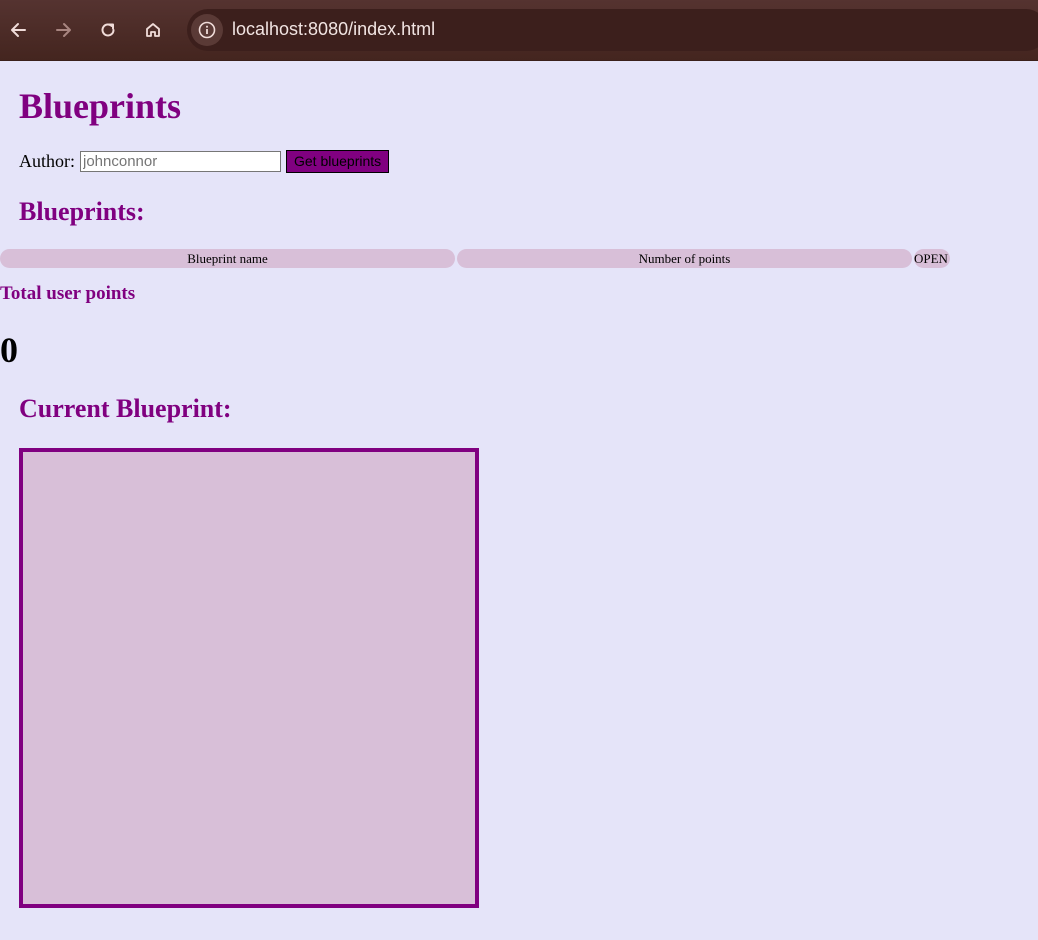 This screenshot has height=940, width=1038. Describe the element at coordinates (68, 293) in the screenshot. I see `total-points-label: Total user points` at that location.